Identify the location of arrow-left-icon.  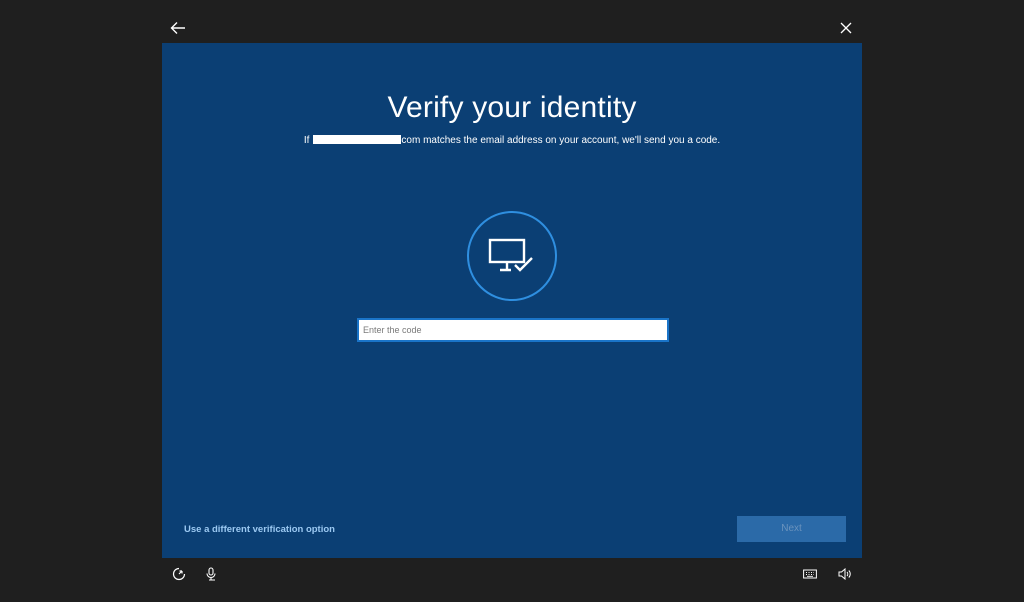
(178, 28).